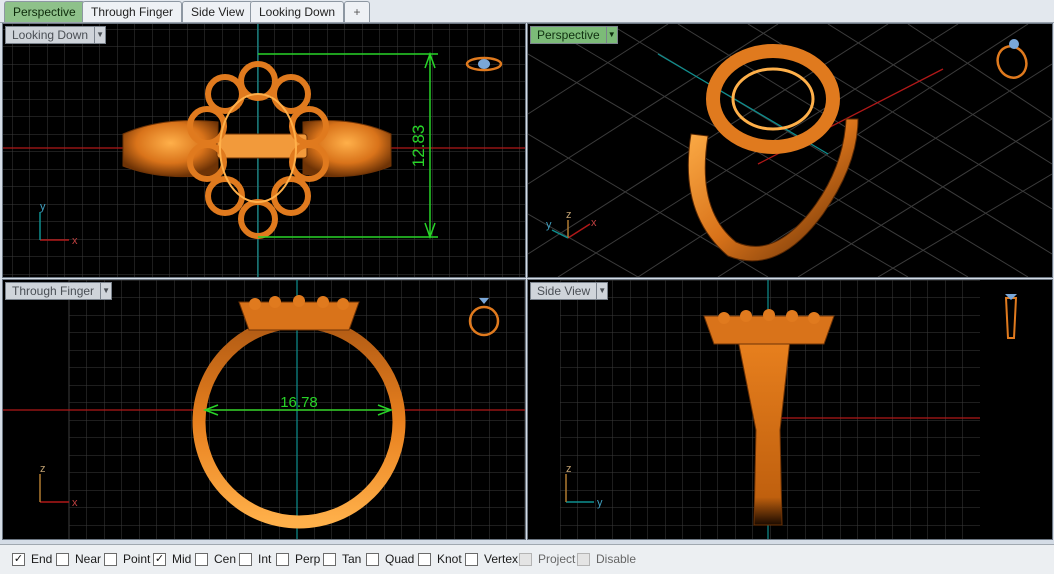 The image size is (1054, 574). I want to click on osnap-mid: ✓ Mid, so click(172, 559).